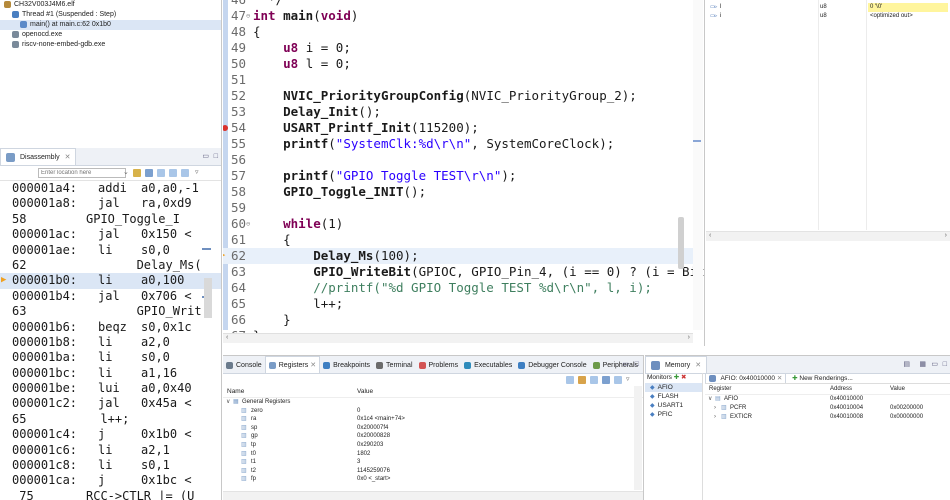 This screenshot has width=950, height=500. What do you see at coordinates (110, 25) in the screenshot?
I see `debug-tree-item: main() at main.c:62 0x1b0` at bounding box center [110, 25].